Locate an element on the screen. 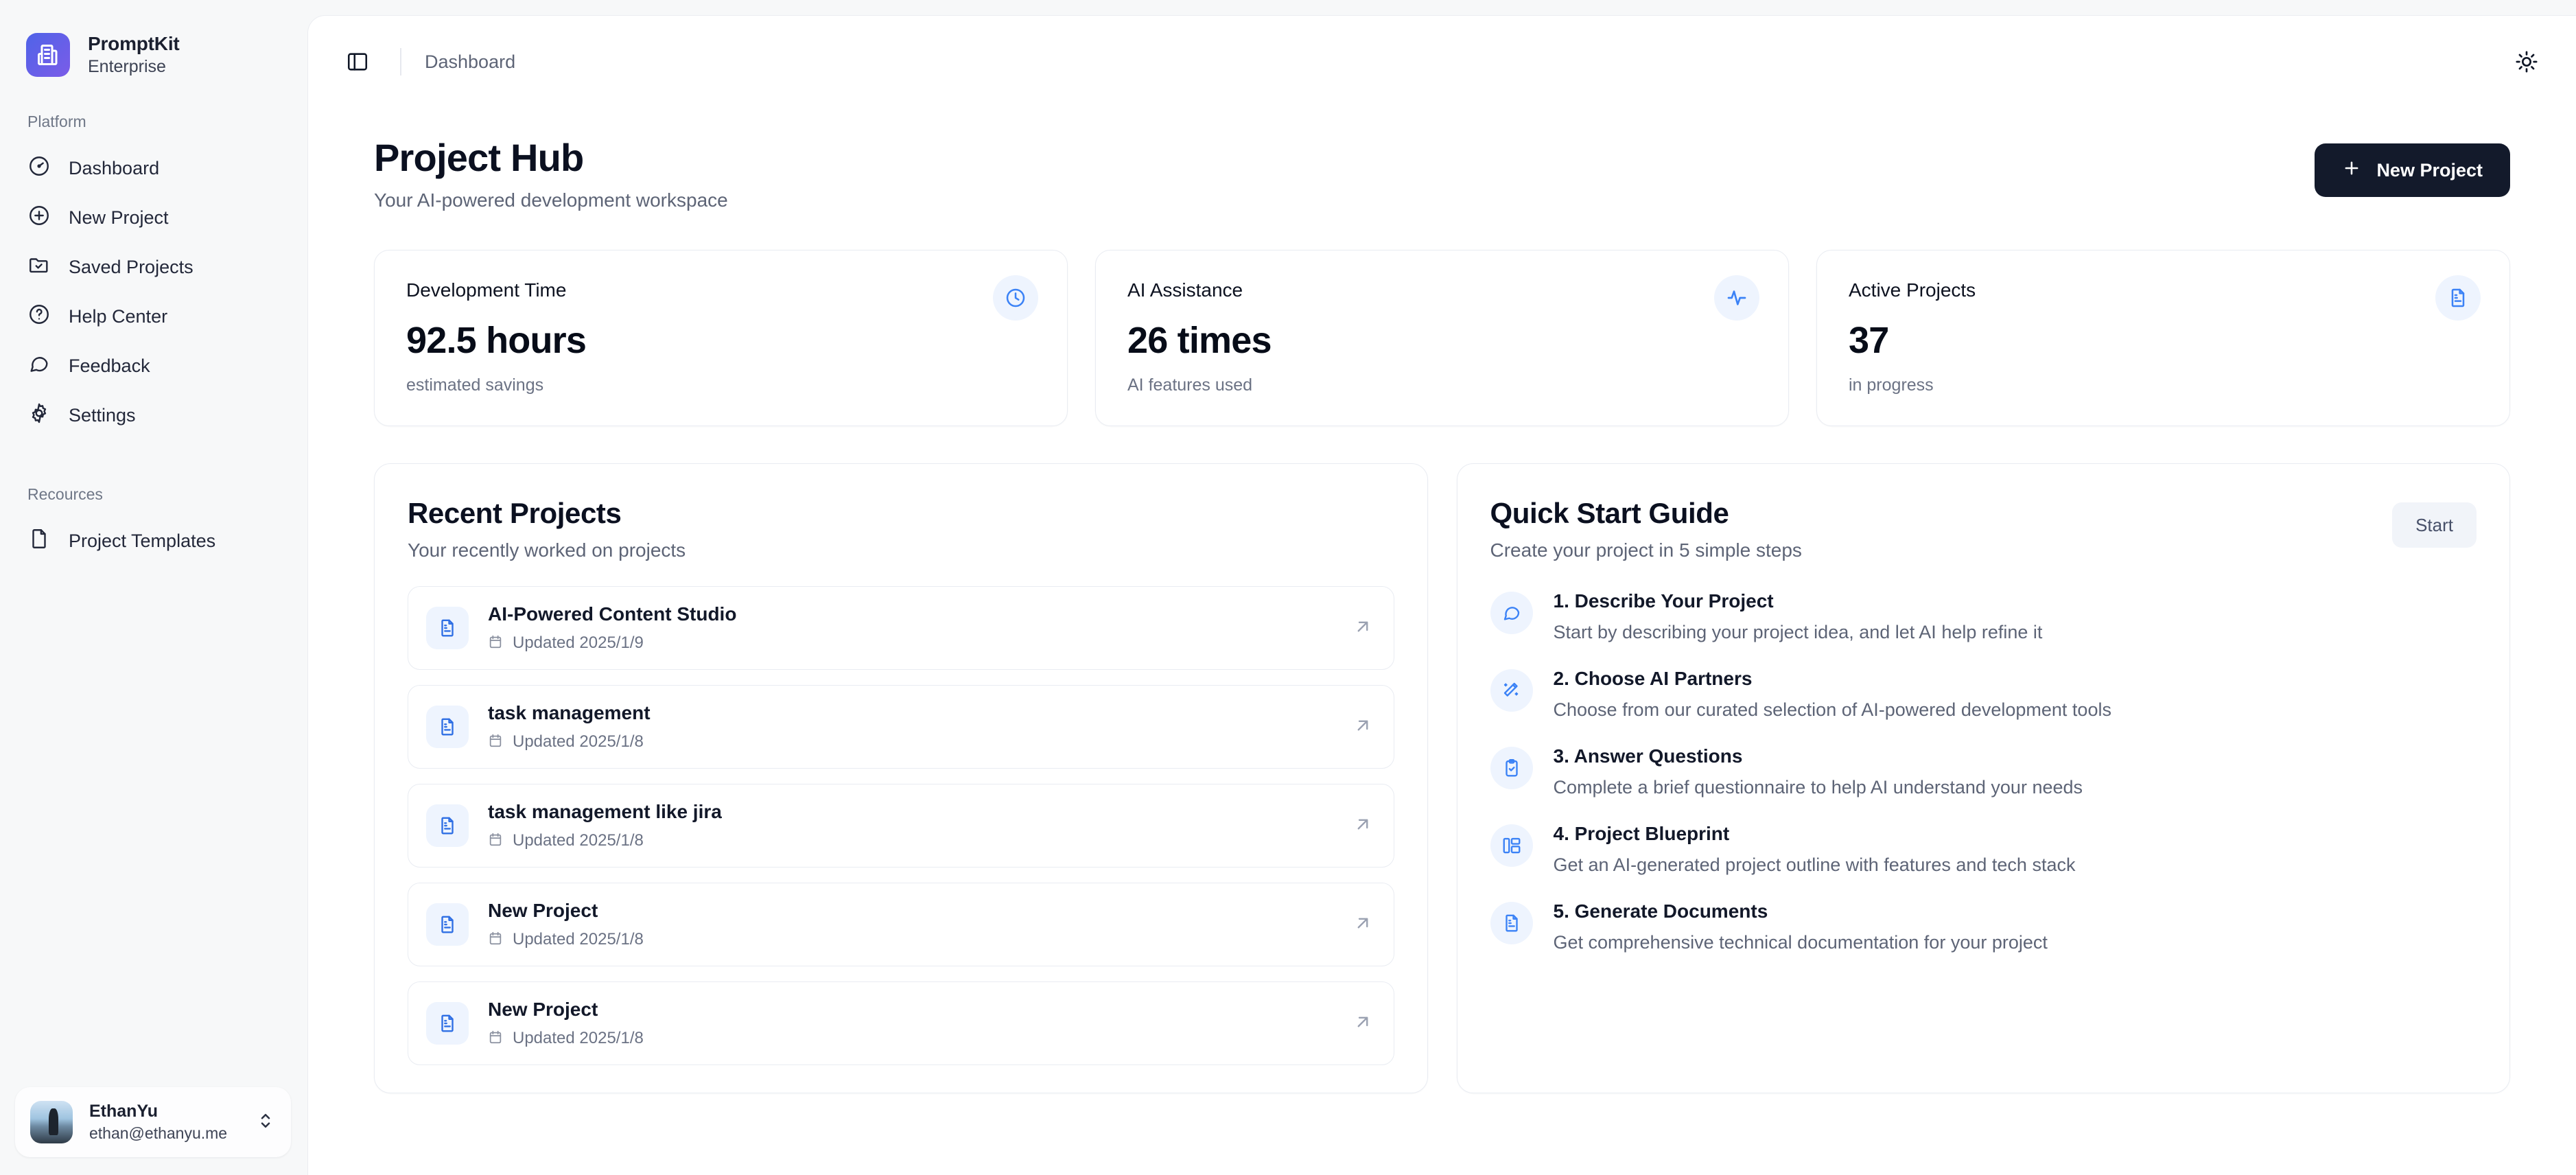 The image size is (2576, 1175). new-project-button-label: New Project is located at coordinates (2429, 170).